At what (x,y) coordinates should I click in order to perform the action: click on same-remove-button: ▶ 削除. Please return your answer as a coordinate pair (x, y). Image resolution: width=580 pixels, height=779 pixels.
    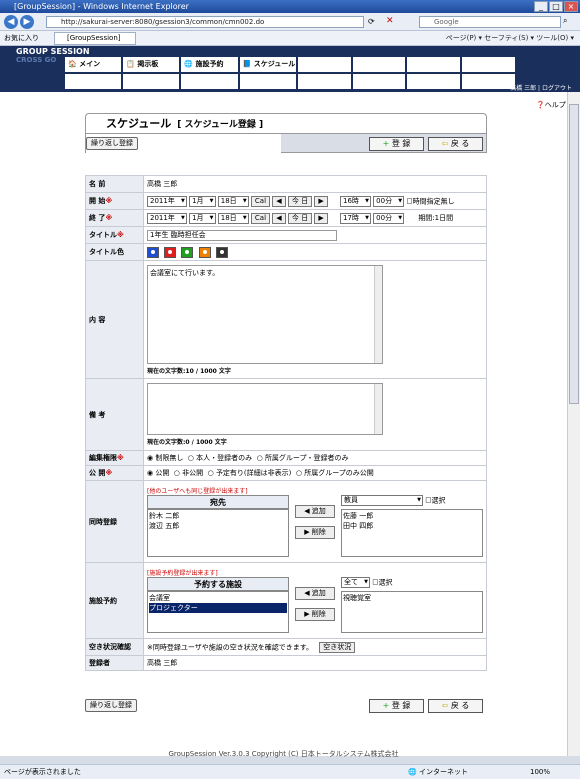
    Looking at the image, I should click on (315, 532).